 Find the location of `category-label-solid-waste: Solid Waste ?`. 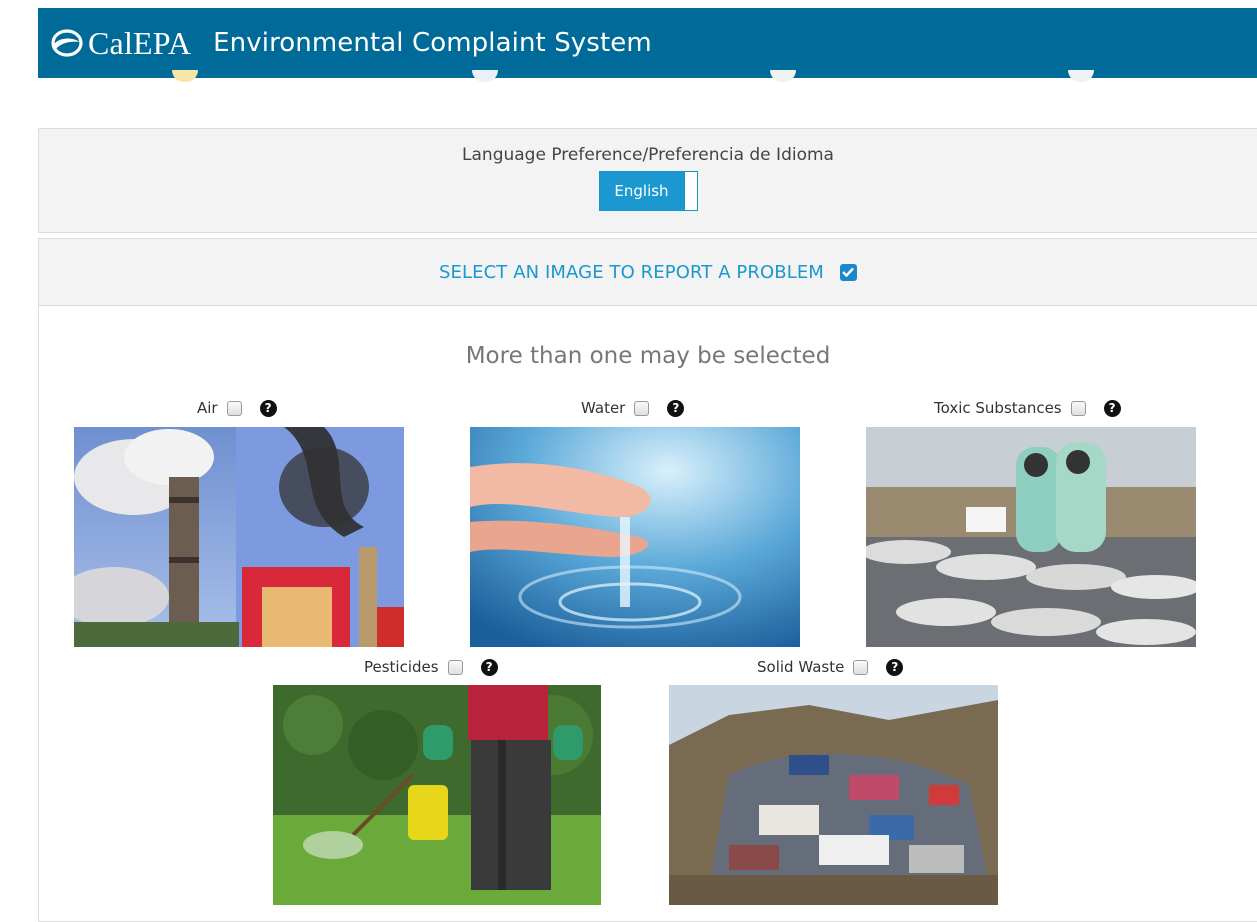

category-label-solid-waste: Solid Waste ? is located at coordinates (830, 667).